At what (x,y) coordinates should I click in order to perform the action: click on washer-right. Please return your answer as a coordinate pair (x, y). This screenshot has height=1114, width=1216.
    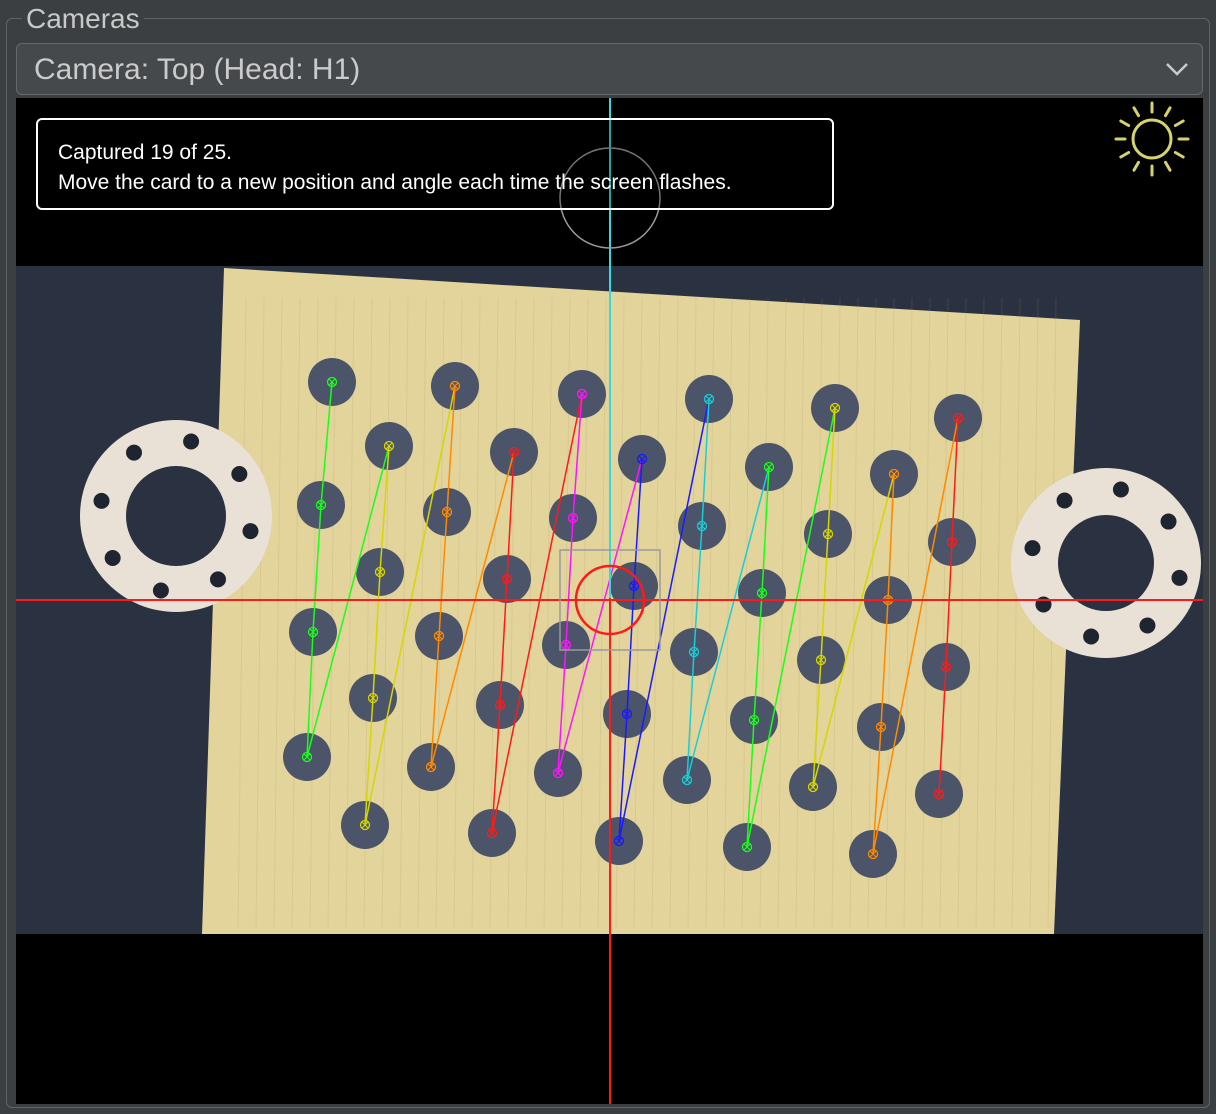
    Looking at the image, I should click on (1106, 563).